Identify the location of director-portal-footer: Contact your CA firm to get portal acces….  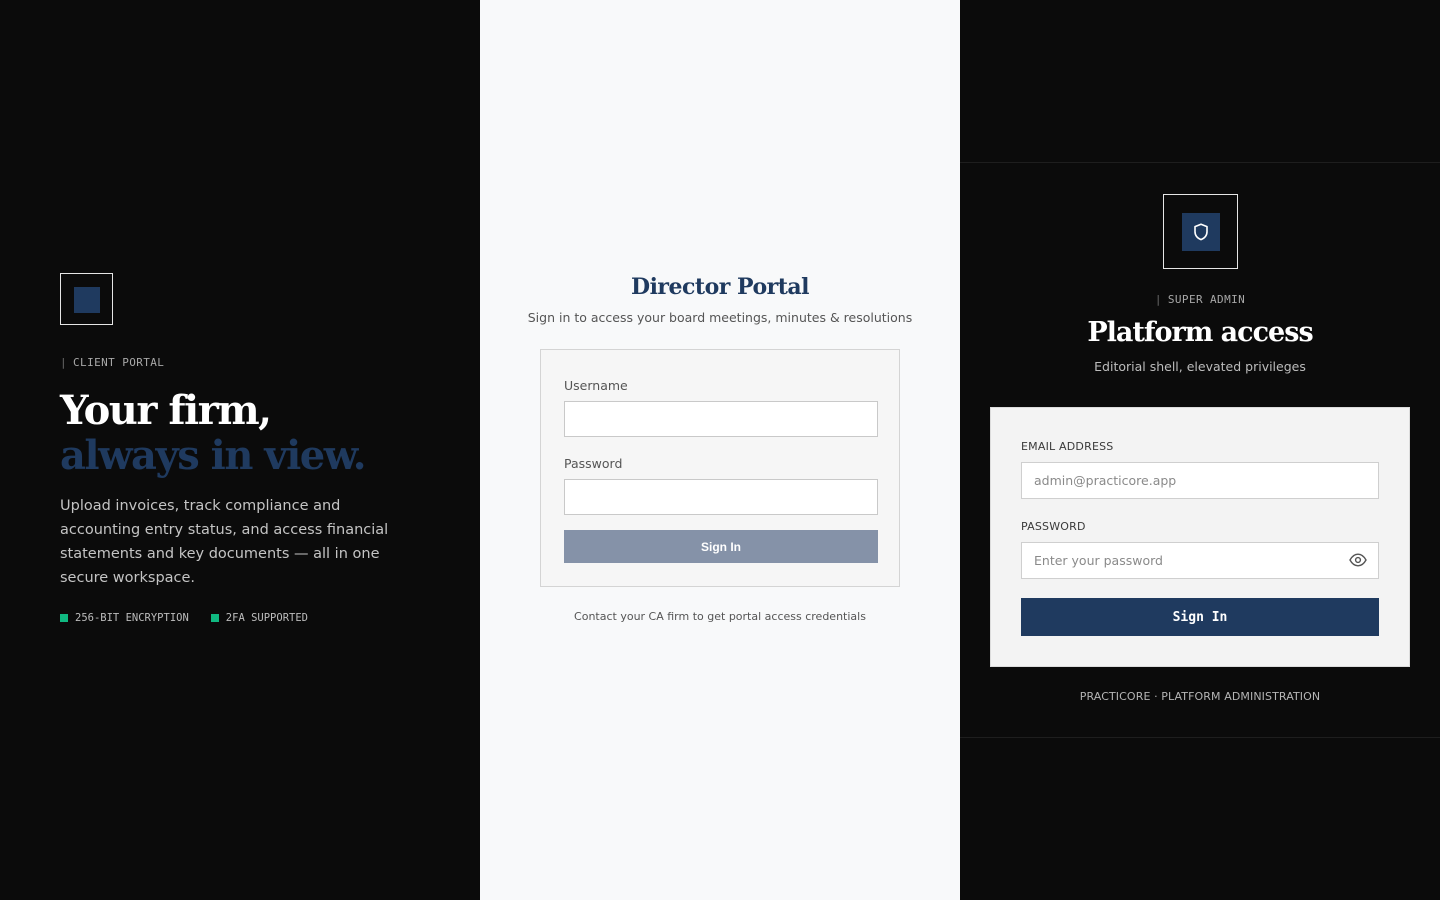
(720, 616).